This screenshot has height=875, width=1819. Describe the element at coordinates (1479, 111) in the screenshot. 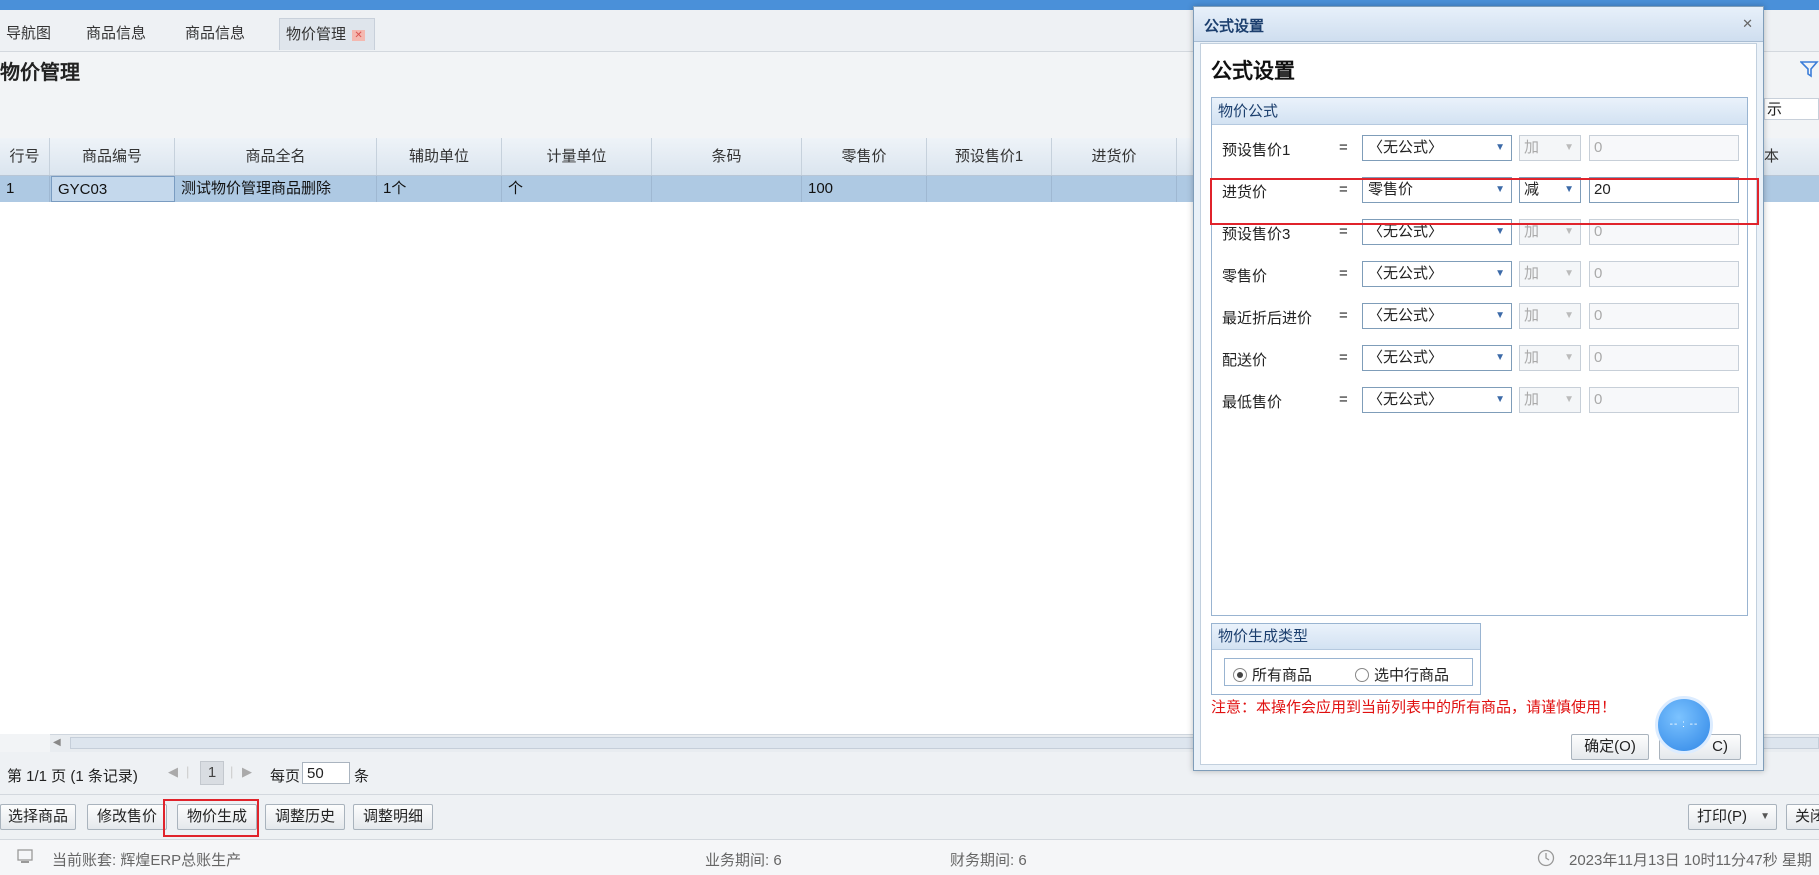

I see `price-formula-legend: 物价公式` at that location.